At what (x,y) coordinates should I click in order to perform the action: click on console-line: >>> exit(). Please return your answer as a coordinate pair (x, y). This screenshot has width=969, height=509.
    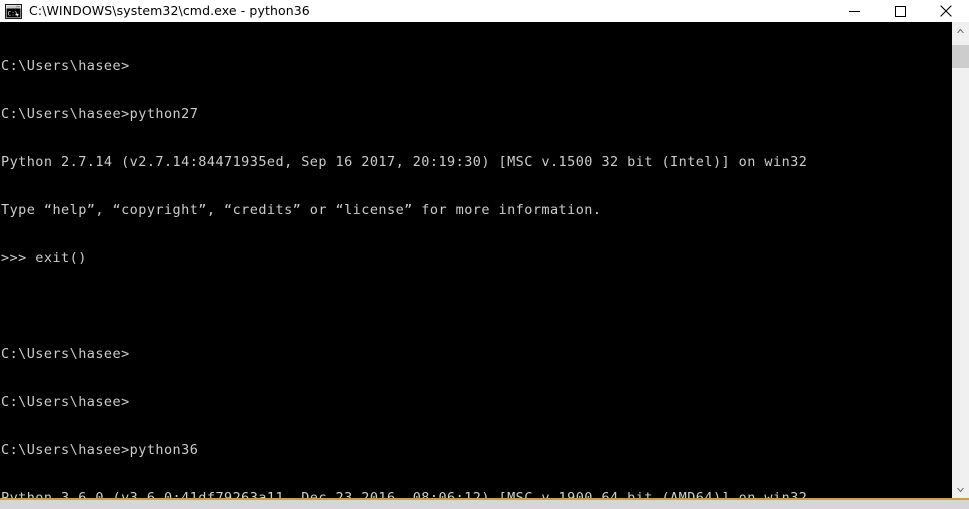
    Looking at the image, I should click on (44, 258).